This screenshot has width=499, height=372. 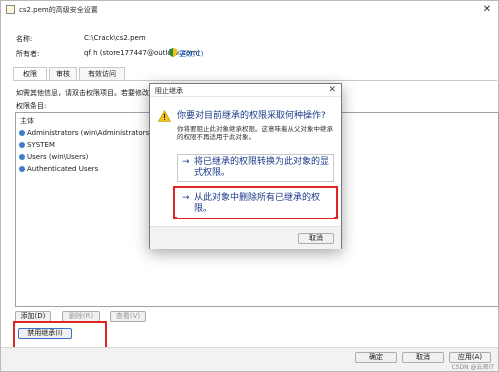 What do you see at coordinates (255, 133) in the screenshot?
I see `dialog-description: 你将要阻止此对象继承权限。这意味着从父对象中继承的权限不再适用于此对象。` at bounding box center [255, 133].